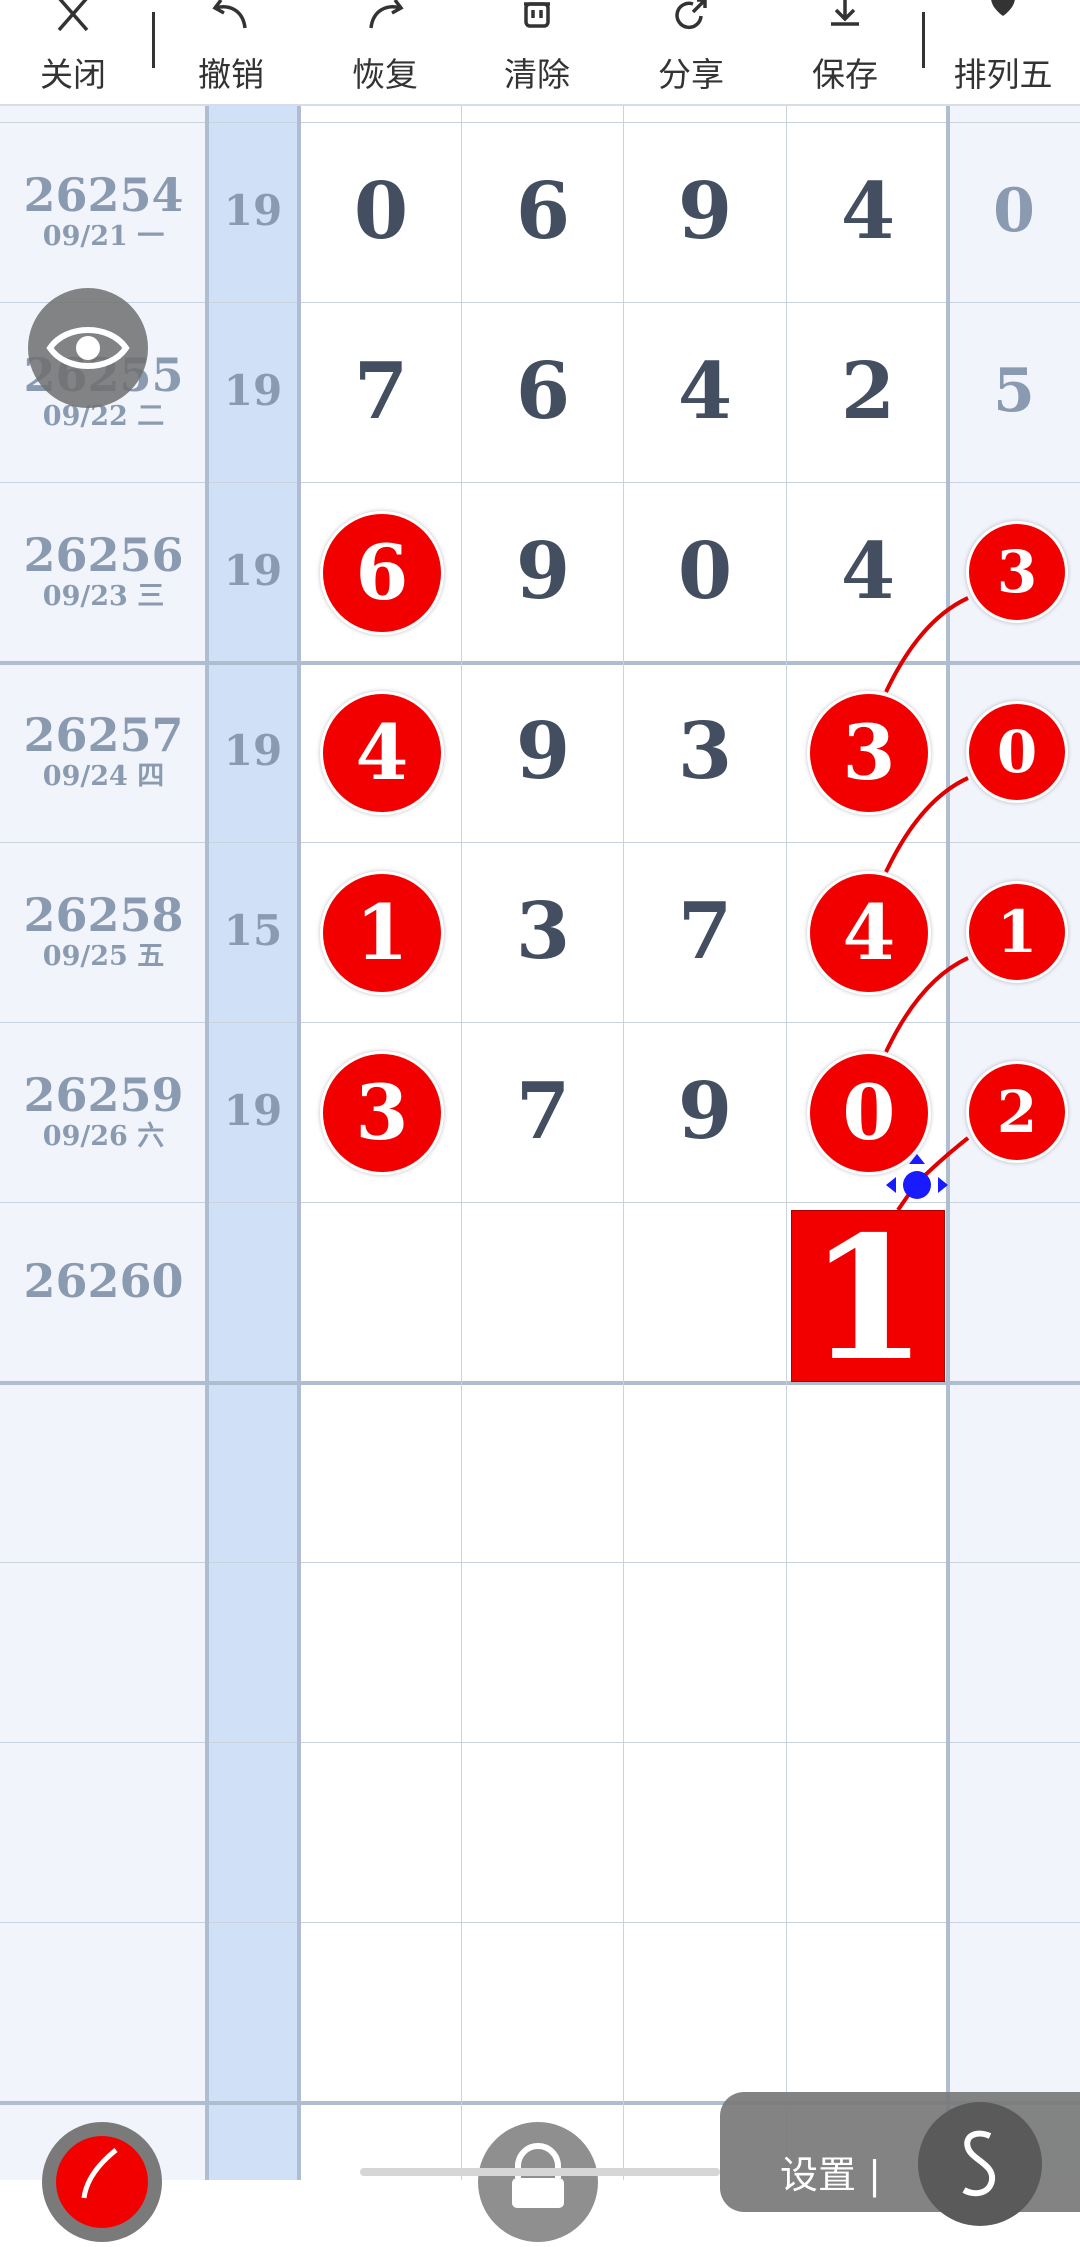 The image size is (1080, 2247). I want to click on last-digit-value: 5, so click(1014, 391).